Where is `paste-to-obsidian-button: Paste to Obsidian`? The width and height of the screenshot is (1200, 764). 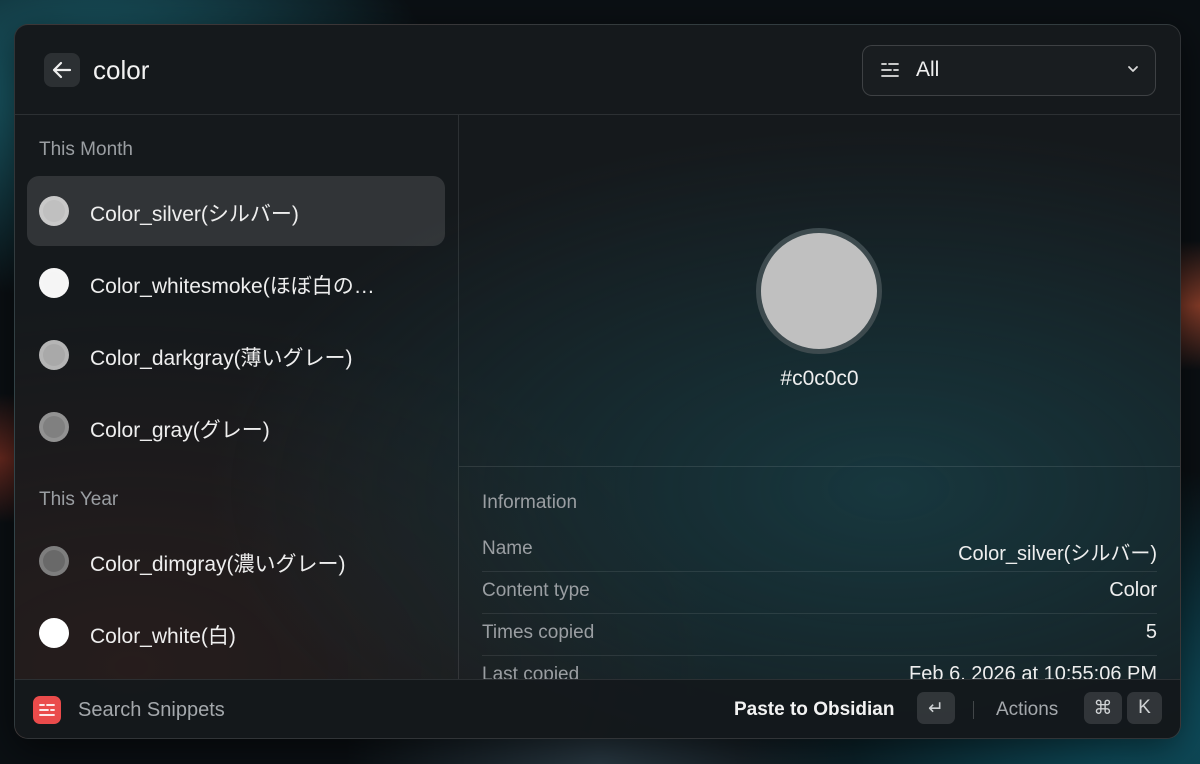 paste-to-obsidian-button: Paste to Obsidian is located at coordinates (814, 710).